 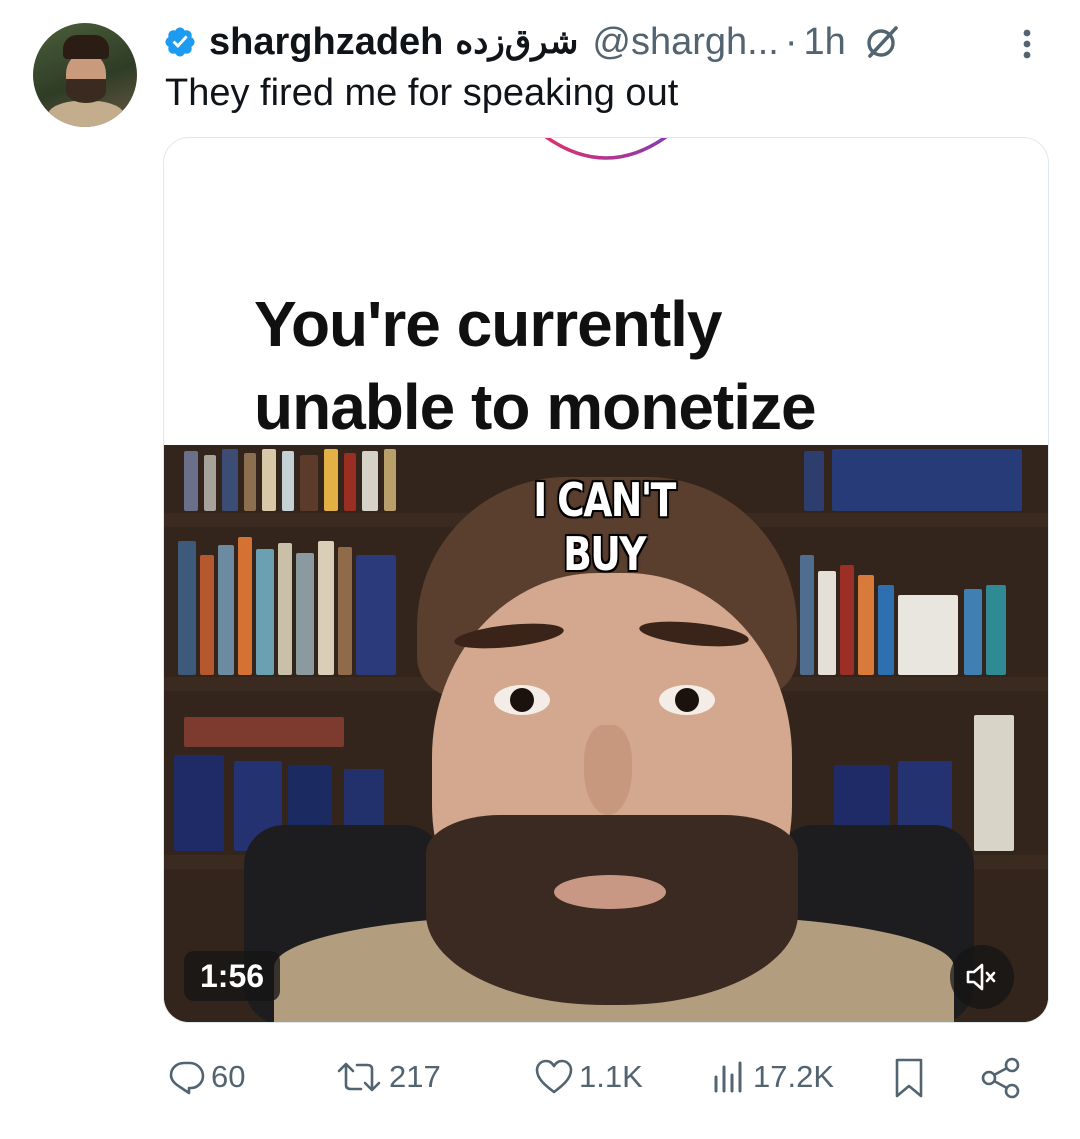 I want to click on grok-icon, so click(x=882, y=42).